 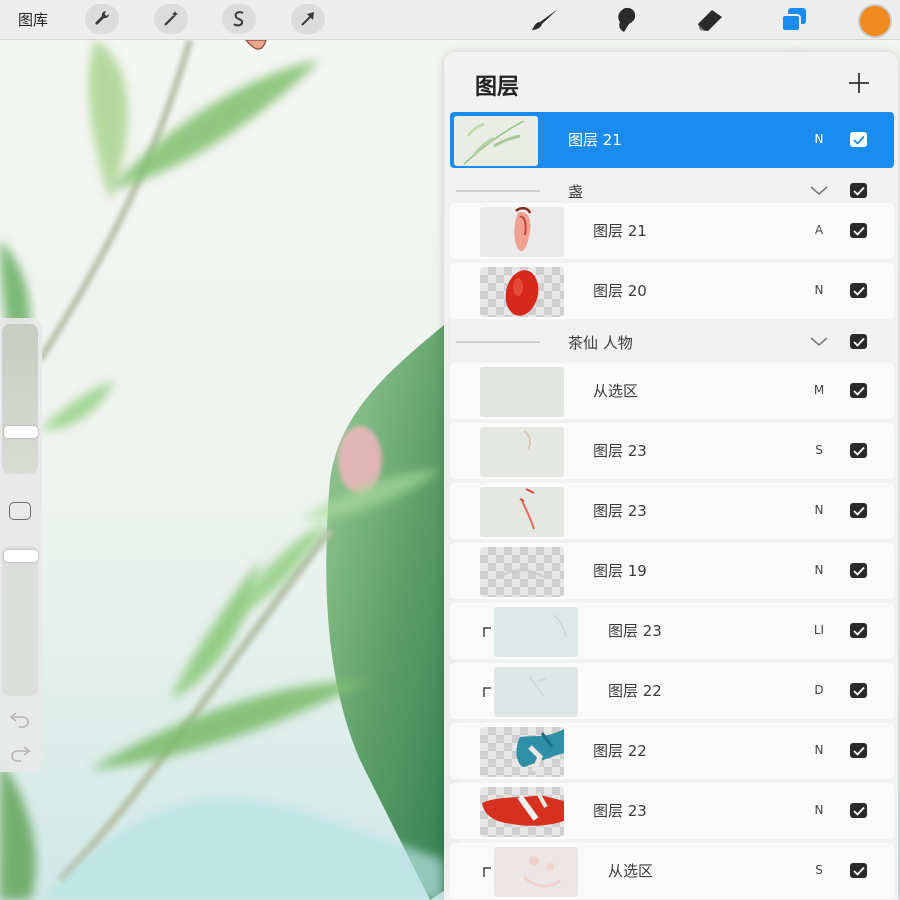 I want to click on left-sidebar, so click(x=21, y=545).